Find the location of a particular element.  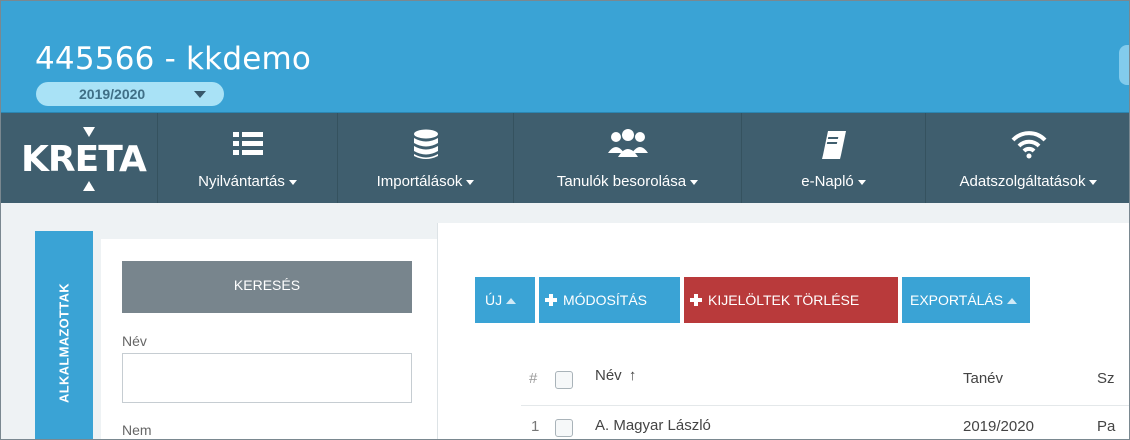

row-col4: Pa is located at coordinates (1106, 426).